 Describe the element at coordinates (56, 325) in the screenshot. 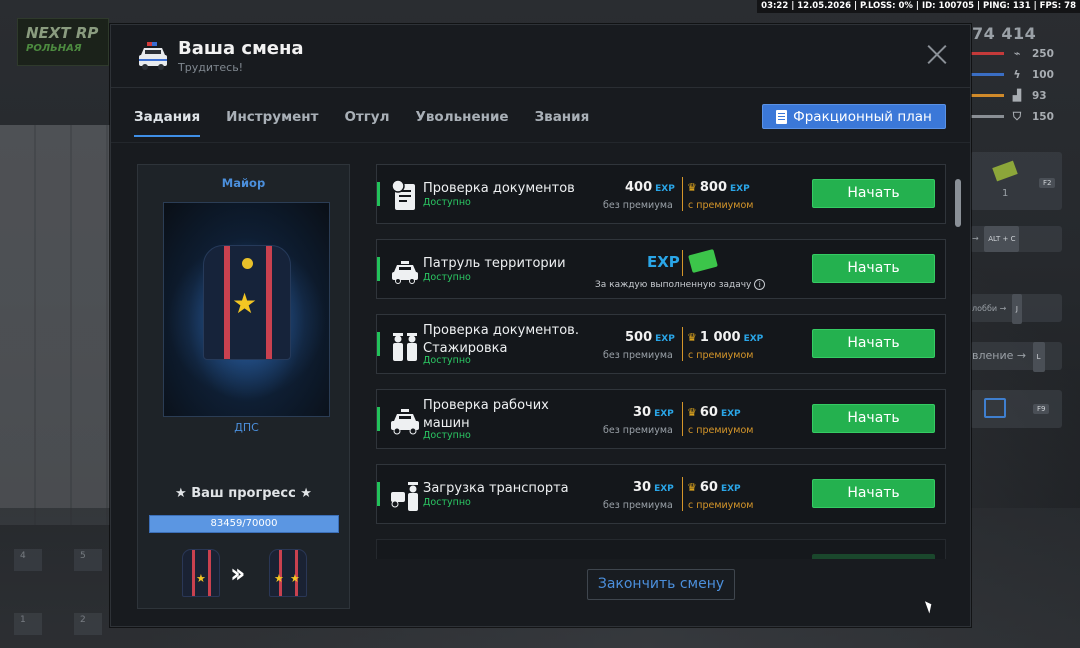

I see `background-lockers` at that location.